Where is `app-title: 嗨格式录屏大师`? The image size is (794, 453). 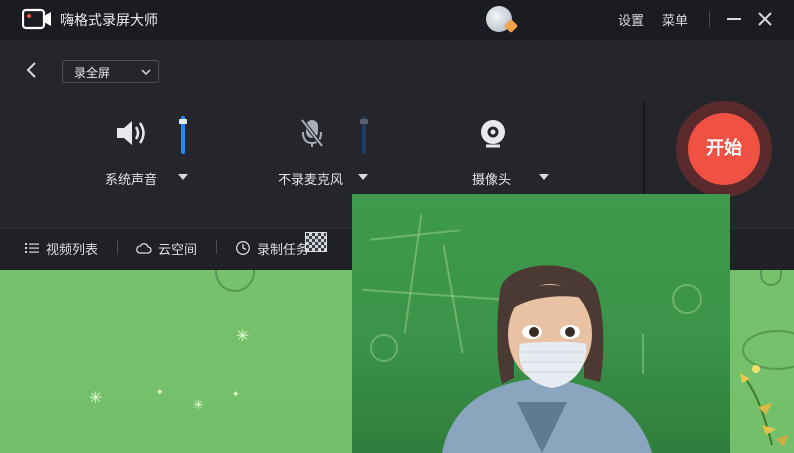 app-title: 嗨格式录屏大师 is located at coordinates (109, 21).